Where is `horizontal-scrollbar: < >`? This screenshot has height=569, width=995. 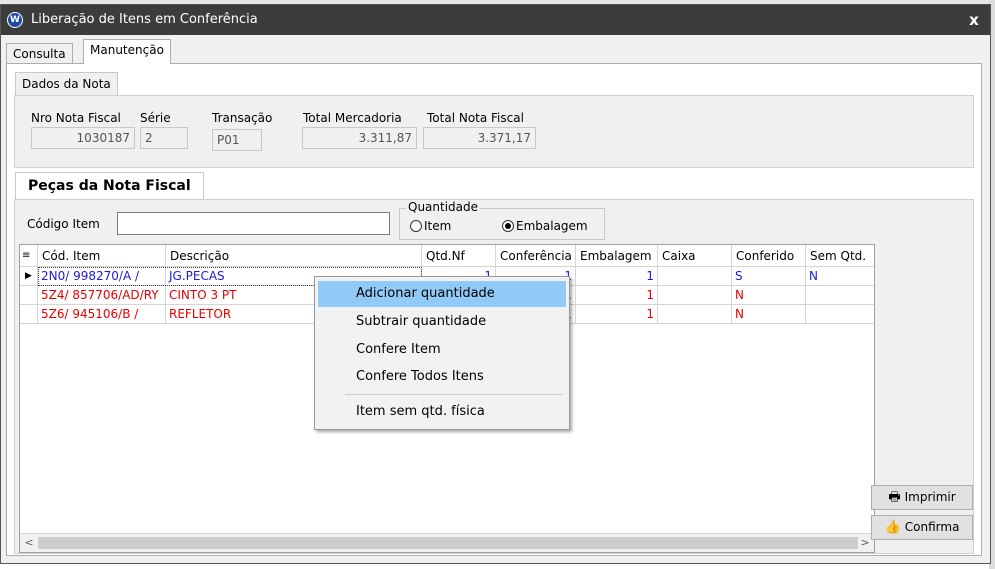 horizontal-scrollbar: < > is located at coordinates (447, 542).